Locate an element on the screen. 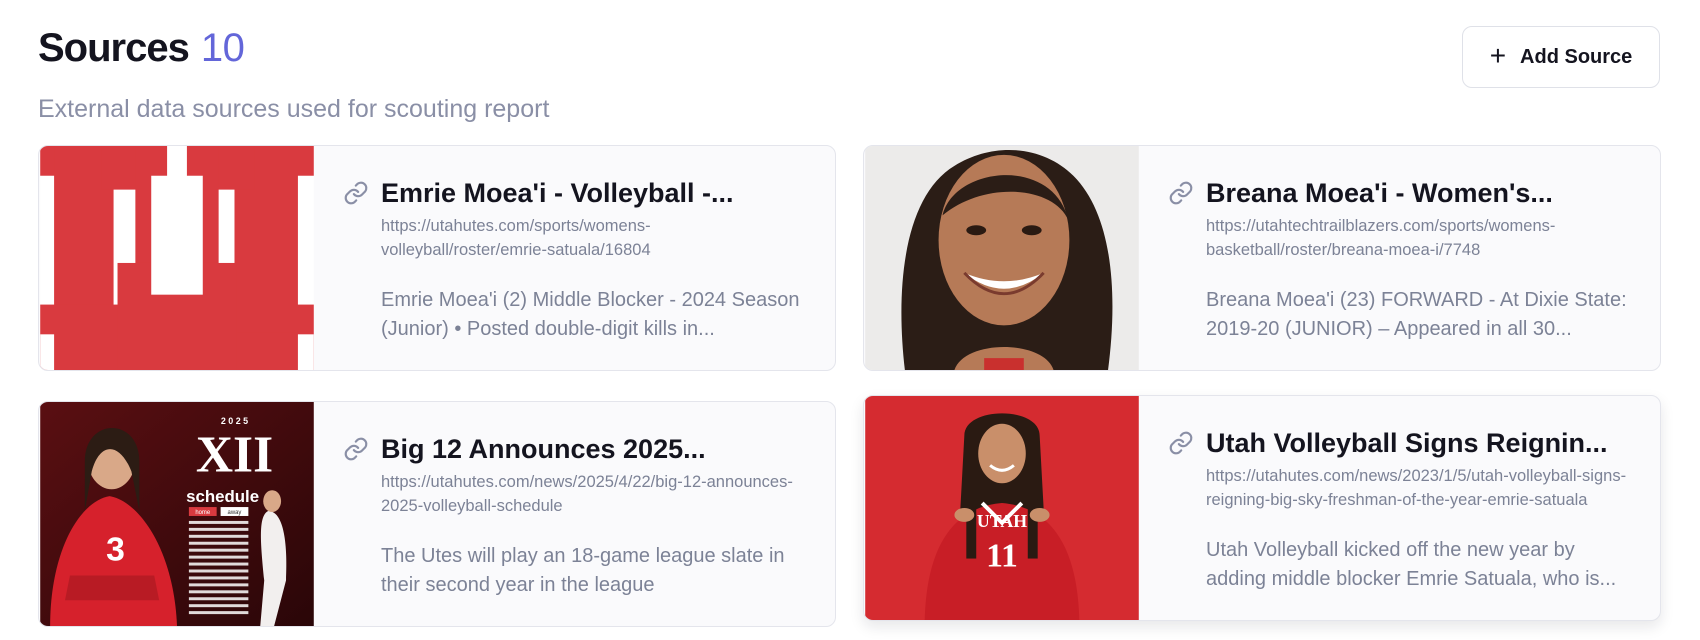 This screenshot has height=640, width=1700. utah-logo-thumbnail is located at coordinates (177, 258).